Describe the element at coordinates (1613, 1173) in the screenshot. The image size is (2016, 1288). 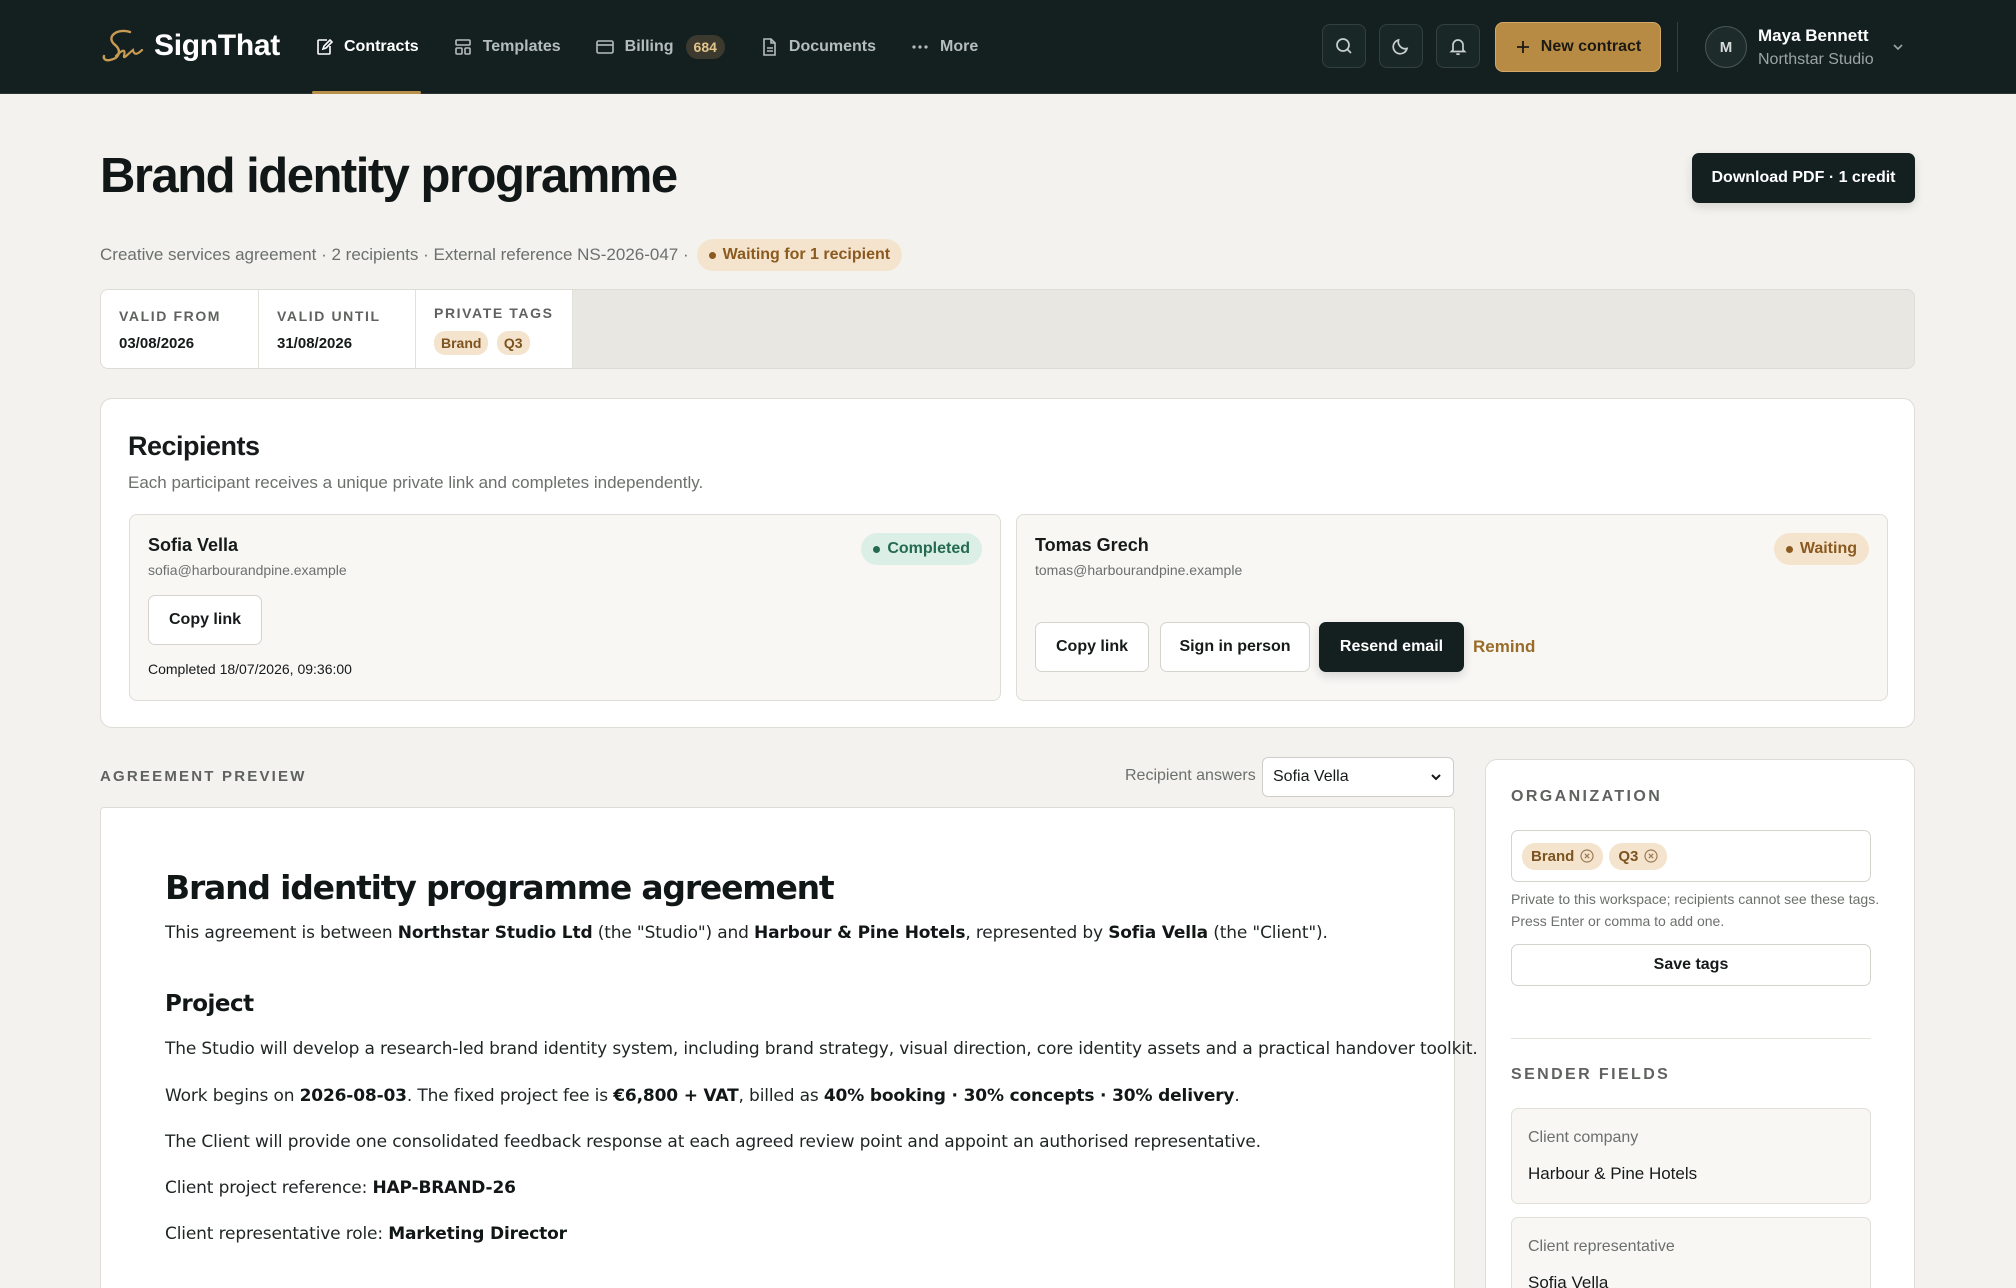
I see `field-value: Harbour & Pine Hotels` at that location.